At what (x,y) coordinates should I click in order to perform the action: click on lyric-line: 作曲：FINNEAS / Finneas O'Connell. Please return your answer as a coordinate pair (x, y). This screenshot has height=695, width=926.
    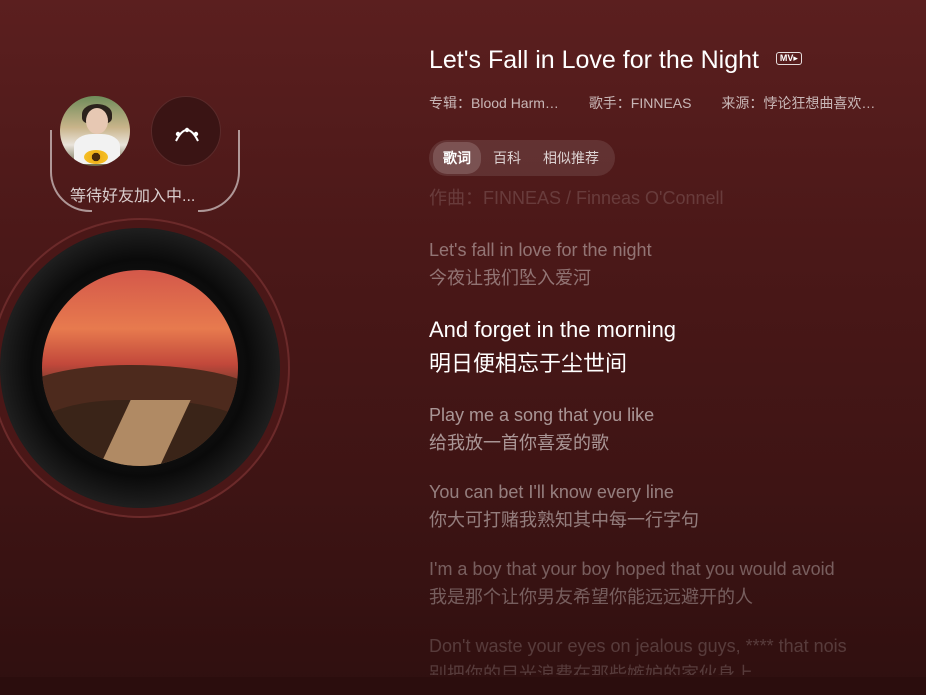
    Looking at the image, I should click on (576, 198).